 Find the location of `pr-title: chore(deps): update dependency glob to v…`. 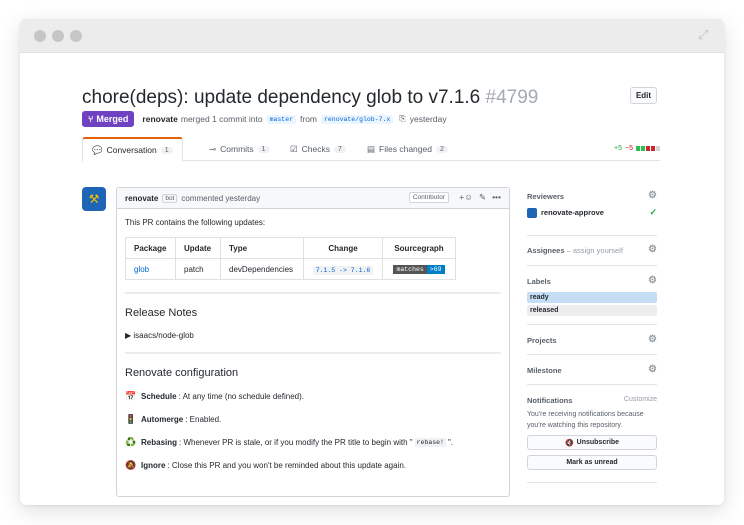

pr-title: chore(deps): update dependency glob to v… is located at coordinates (310, 98).